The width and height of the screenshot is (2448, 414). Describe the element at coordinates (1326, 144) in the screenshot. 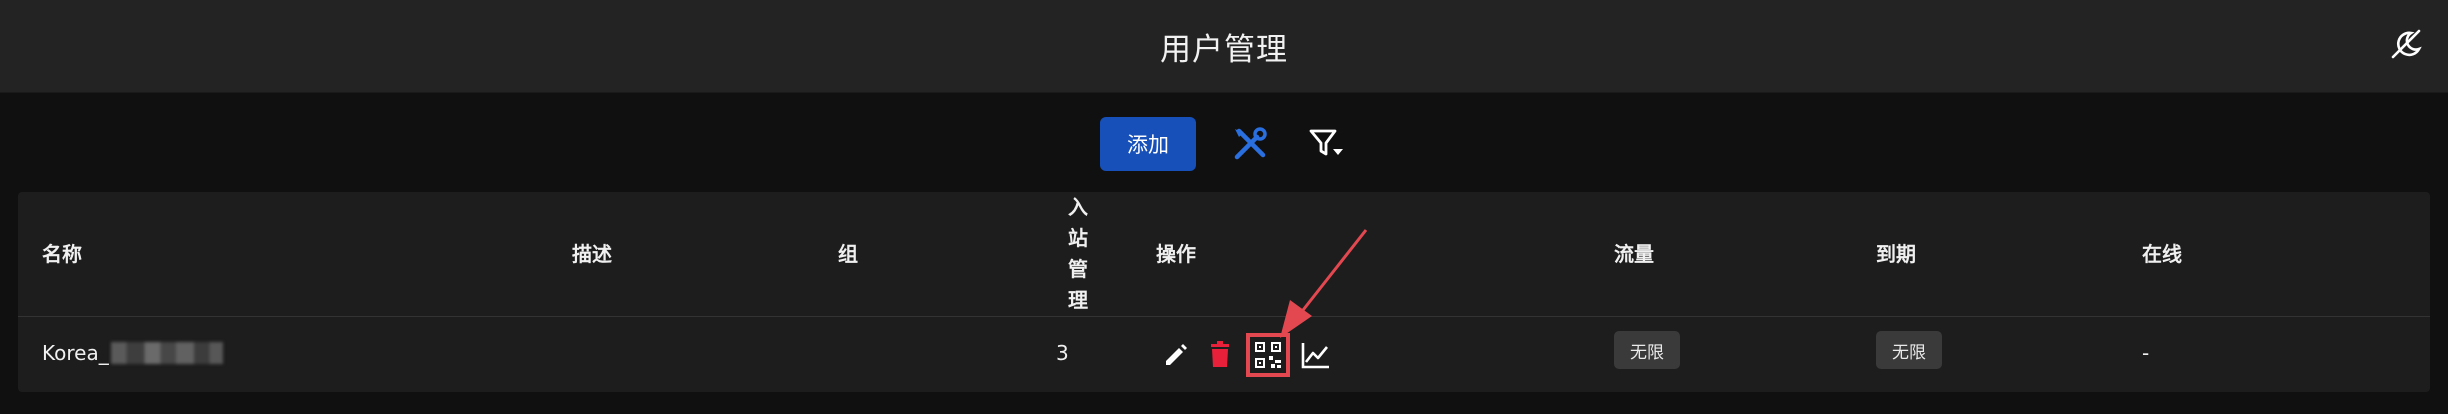

I see `filter-icon` at that location.